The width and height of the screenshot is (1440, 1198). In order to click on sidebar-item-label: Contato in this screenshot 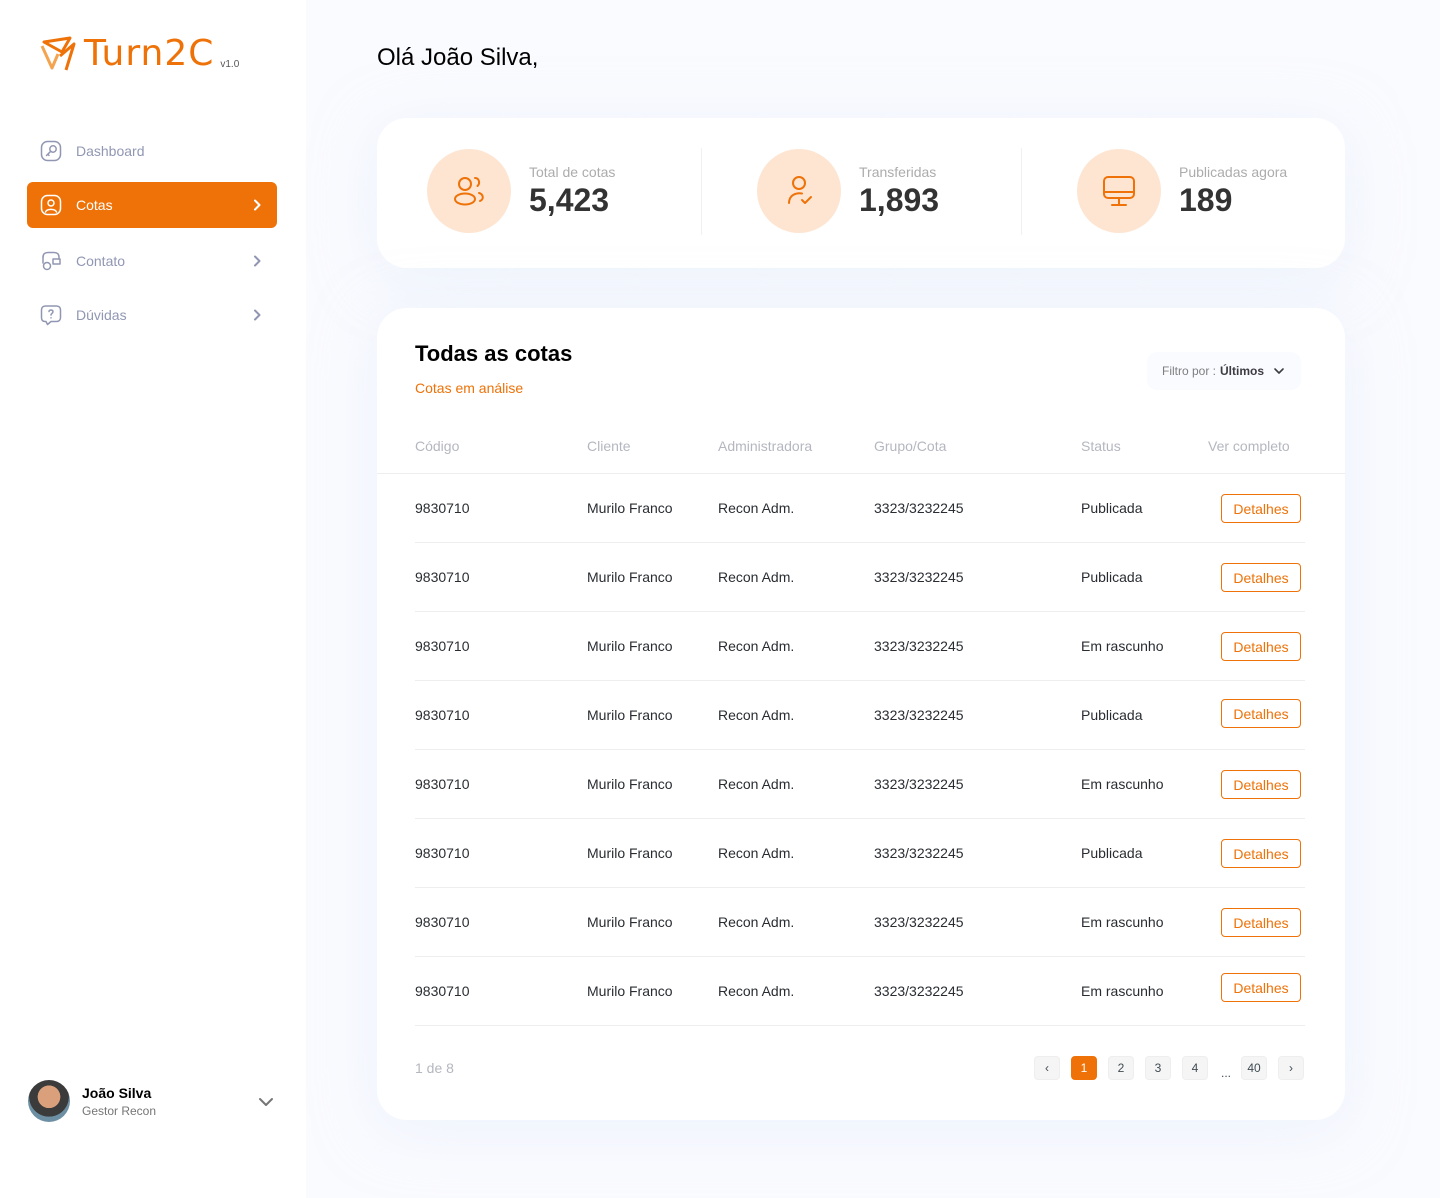, I will do `click(101, 261)`.